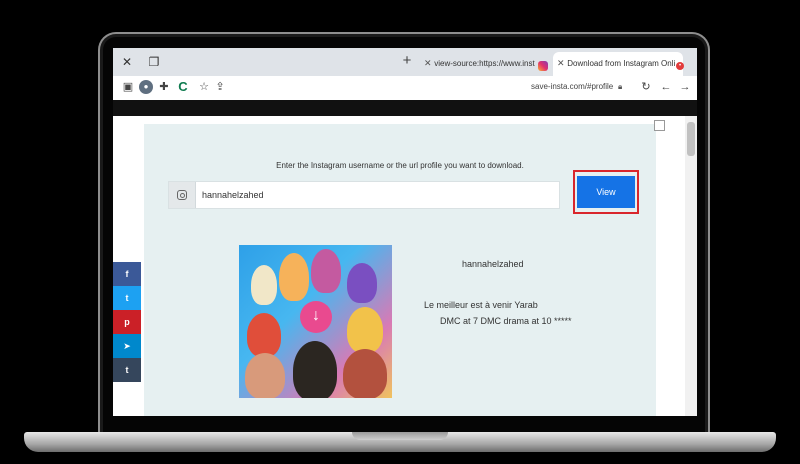 The image size is (800, 464). What do you see at coordinates (364, 195) in the screenshot?
I see `username-input: hannahelzahed` at bounding box center [364, 195].